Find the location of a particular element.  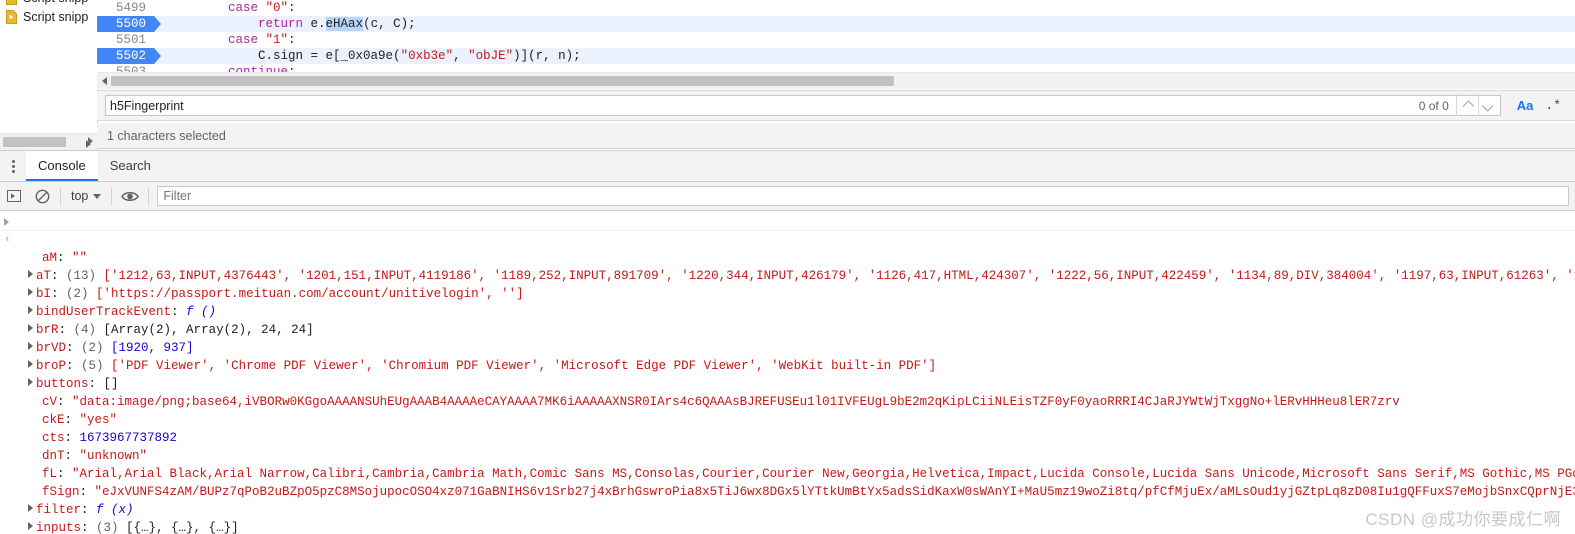

tab-console: Console is located at coordinates (62, 166).